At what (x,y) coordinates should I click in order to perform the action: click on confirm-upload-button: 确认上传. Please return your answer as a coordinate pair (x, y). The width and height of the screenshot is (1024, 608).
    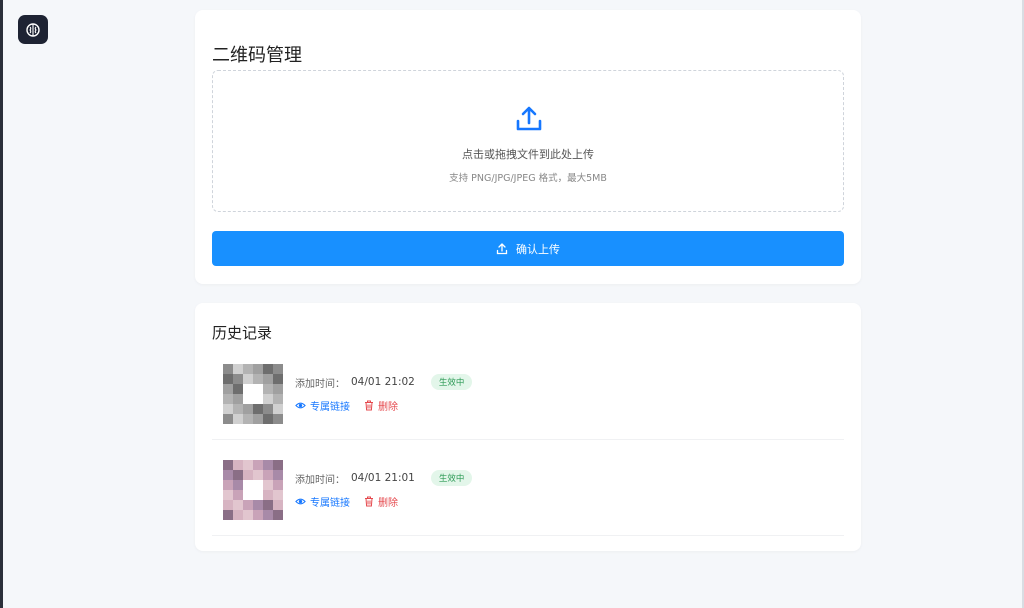
    Looking at the image, I should click on (528, 248).